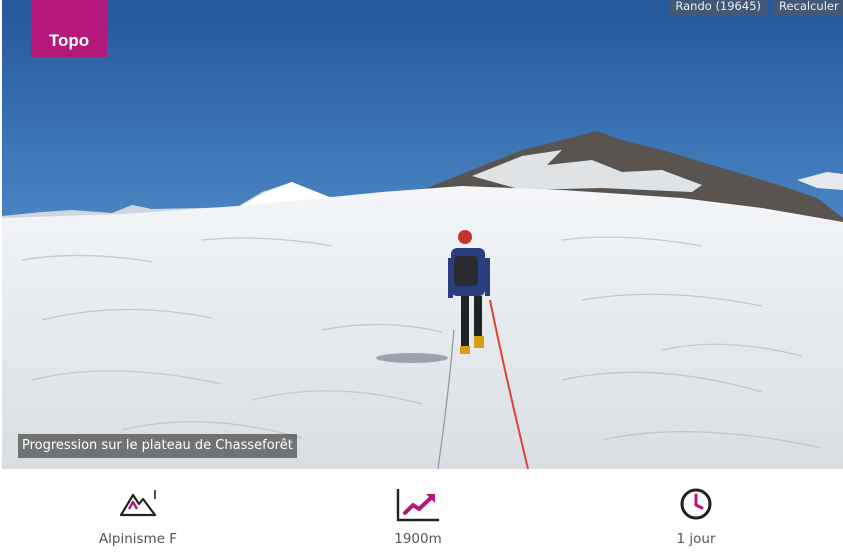 Image resolution: width=843 pixels, height=555 pixels. Describe the element at coordinates (418, 539) in the screenshot. I see `elevation-label: 1900m` at that location.